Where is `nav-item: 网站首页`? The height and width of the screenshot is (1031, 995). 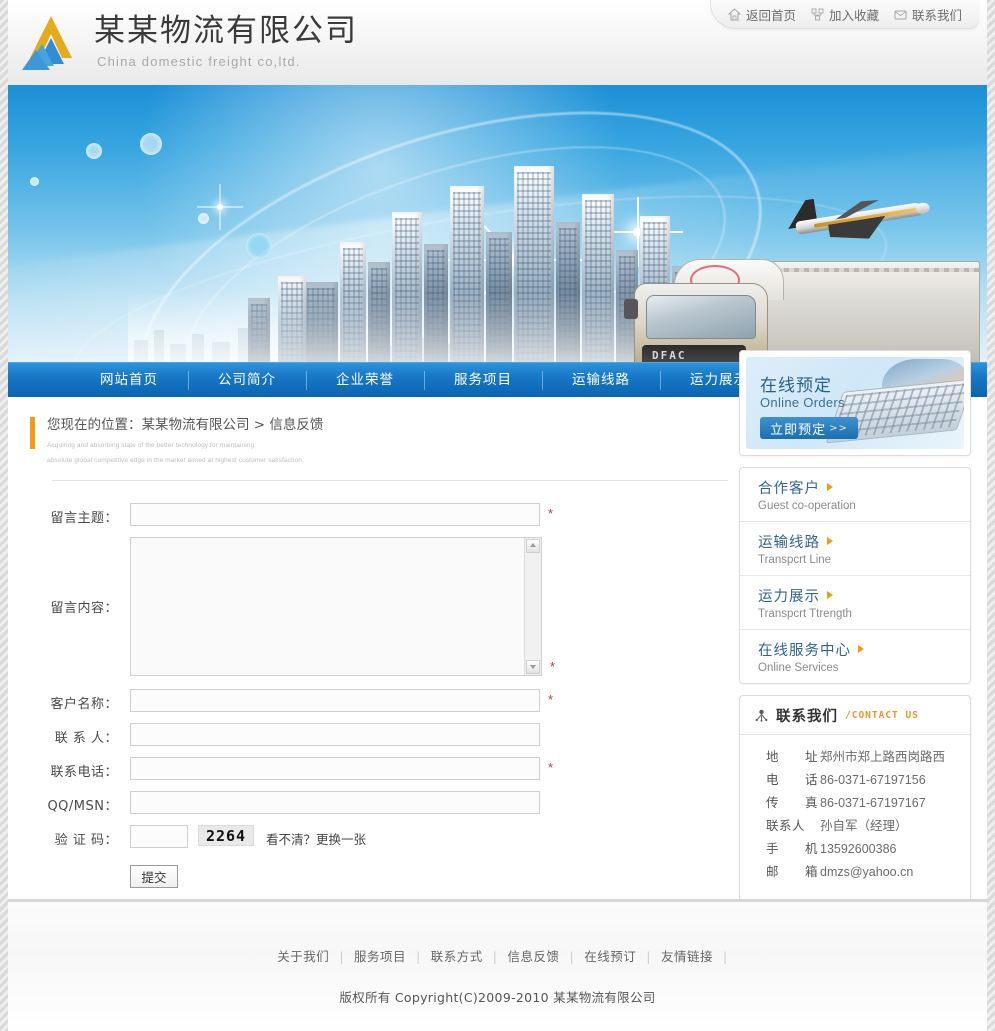 nav-item: 网站首页 is located at coordinates (129, 380).